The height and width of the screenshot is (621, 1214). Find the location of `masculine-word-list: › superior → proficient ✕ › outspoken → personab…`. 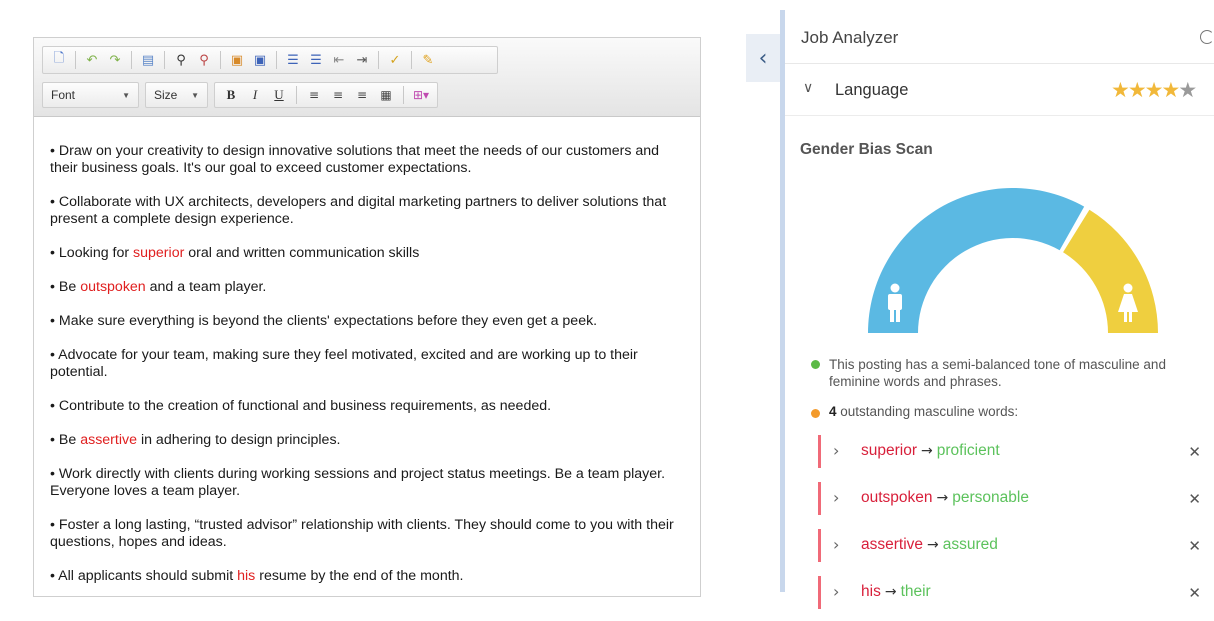

masculine-word-list: › superior → proficient ✕ › outspoken → personab… is located at coordinates (1009, 527).